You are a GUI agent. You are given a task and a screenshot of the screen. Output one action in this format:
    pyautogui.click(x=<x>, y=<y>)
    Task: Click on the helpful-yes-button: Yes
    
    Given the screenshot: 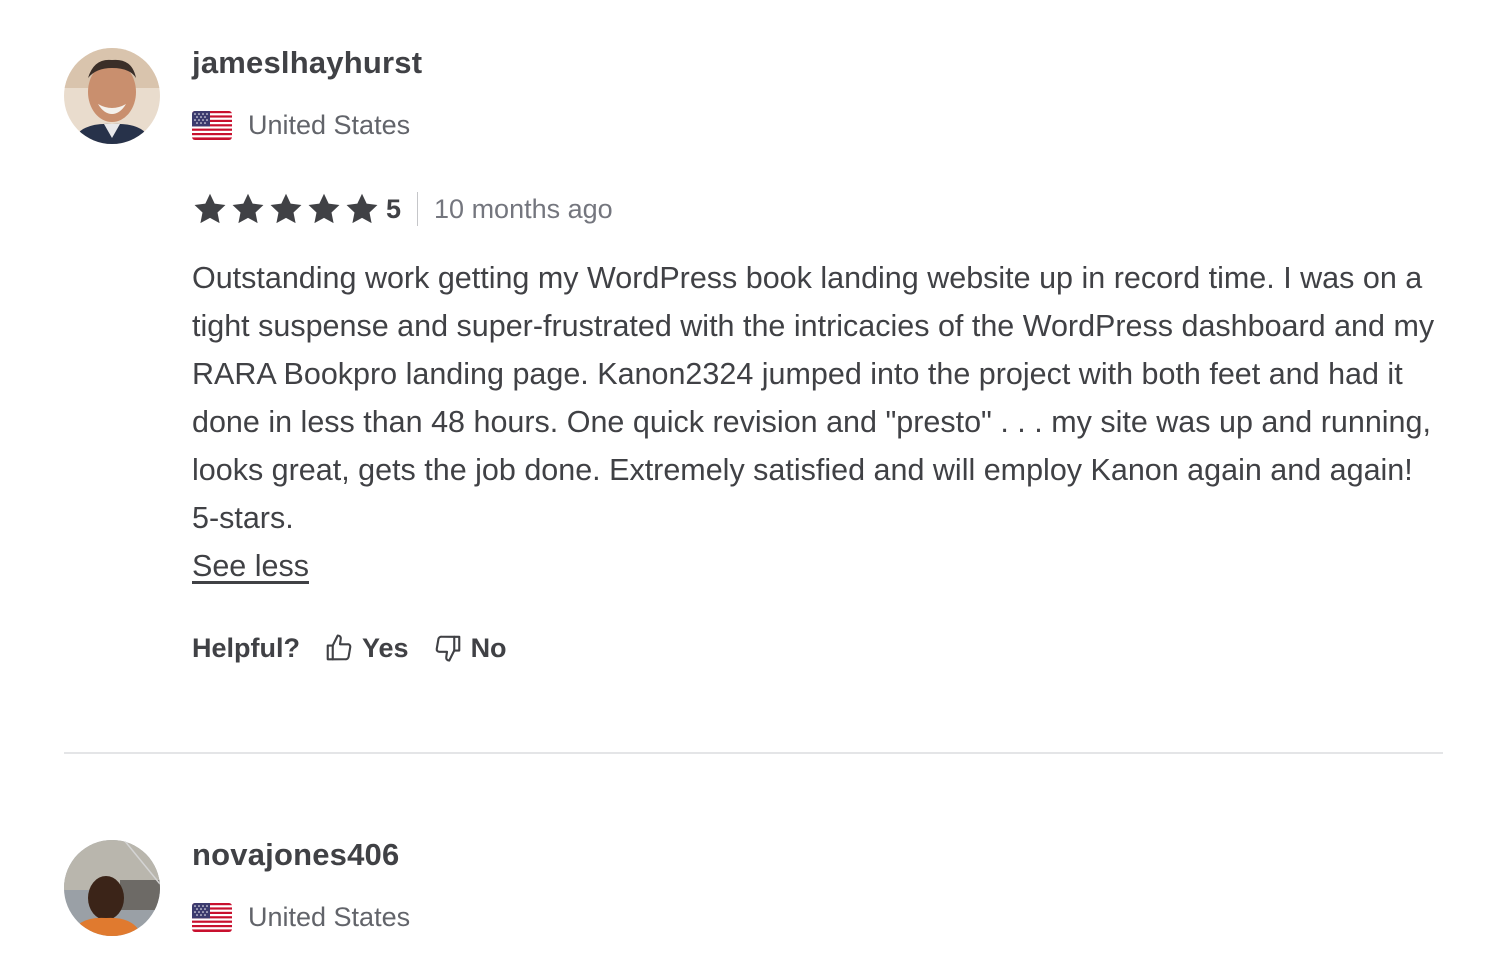 What is the action you would take?
    pyautogui.click(x=366, y=648)
    